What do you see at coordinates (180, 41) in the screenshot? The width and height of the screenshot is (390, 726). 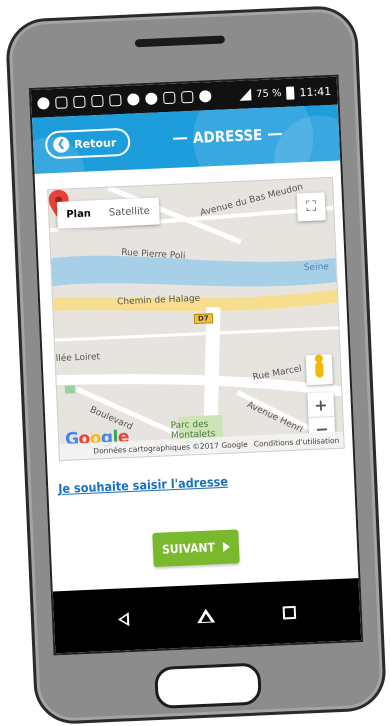 I see `phone-speaker` at bounding box center [180, 41].